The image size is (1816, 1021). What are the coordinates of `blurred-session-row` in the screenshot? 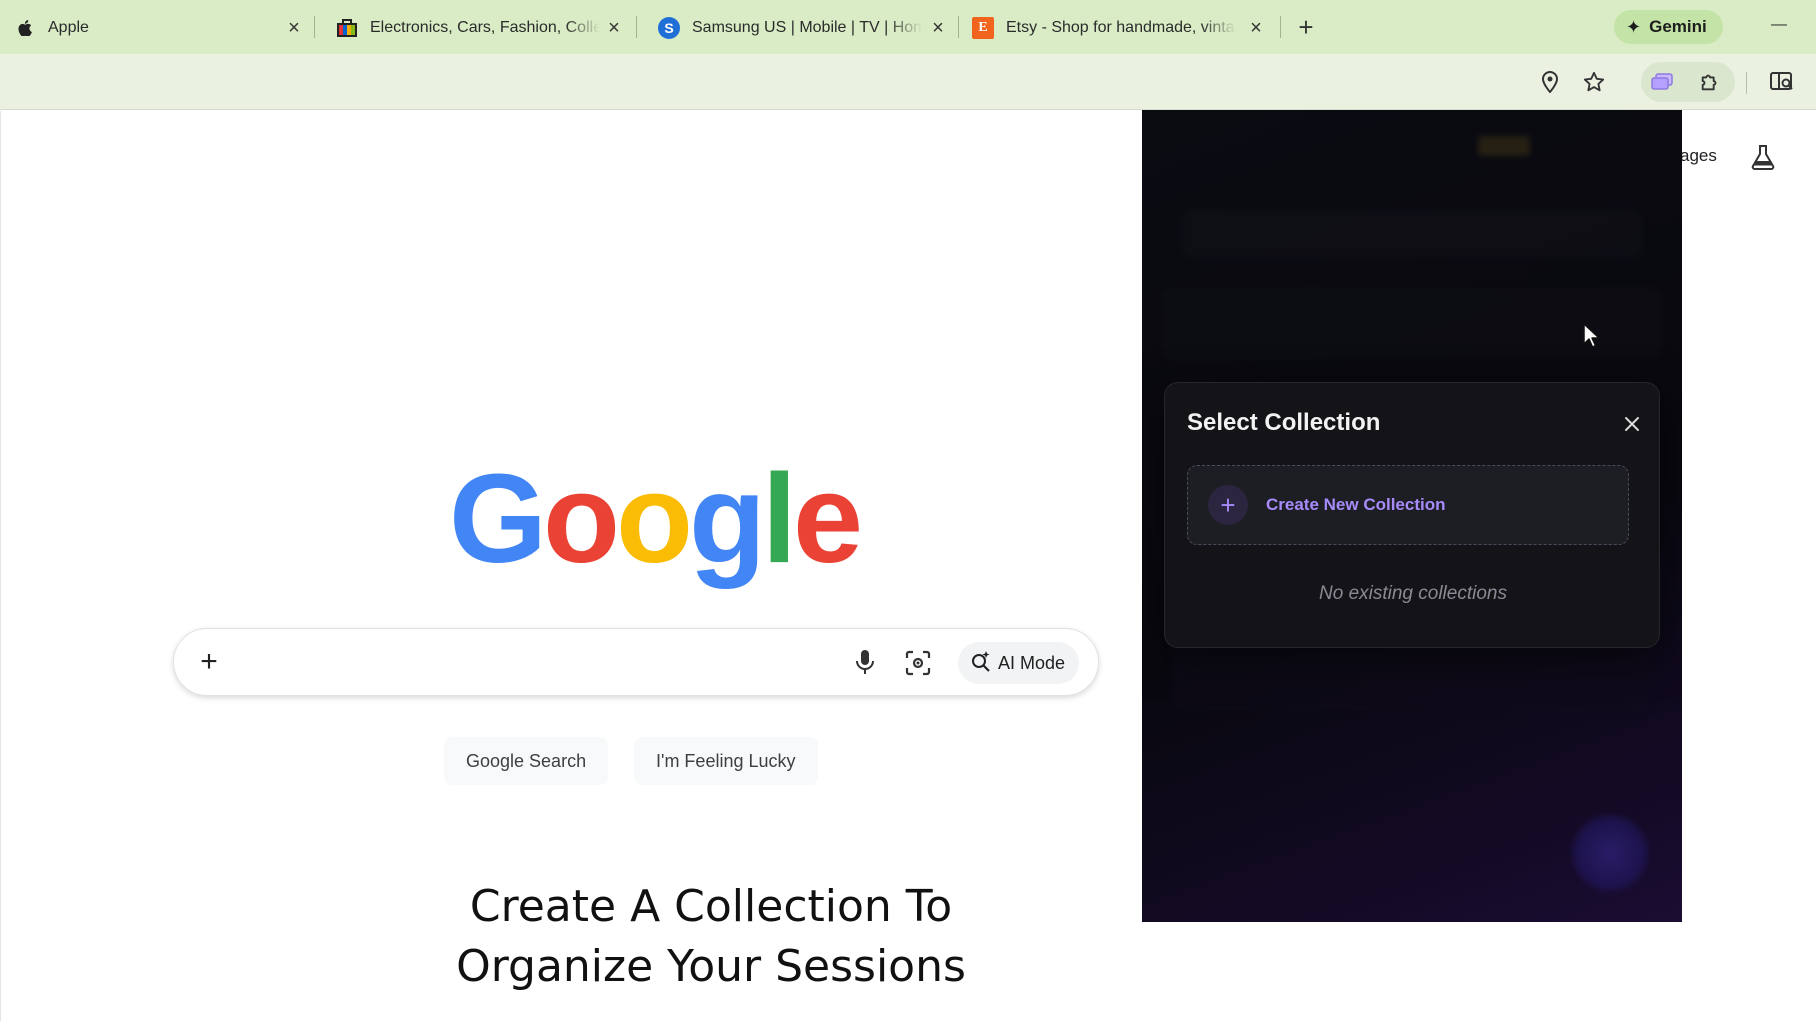 It's located at (1412, 675).